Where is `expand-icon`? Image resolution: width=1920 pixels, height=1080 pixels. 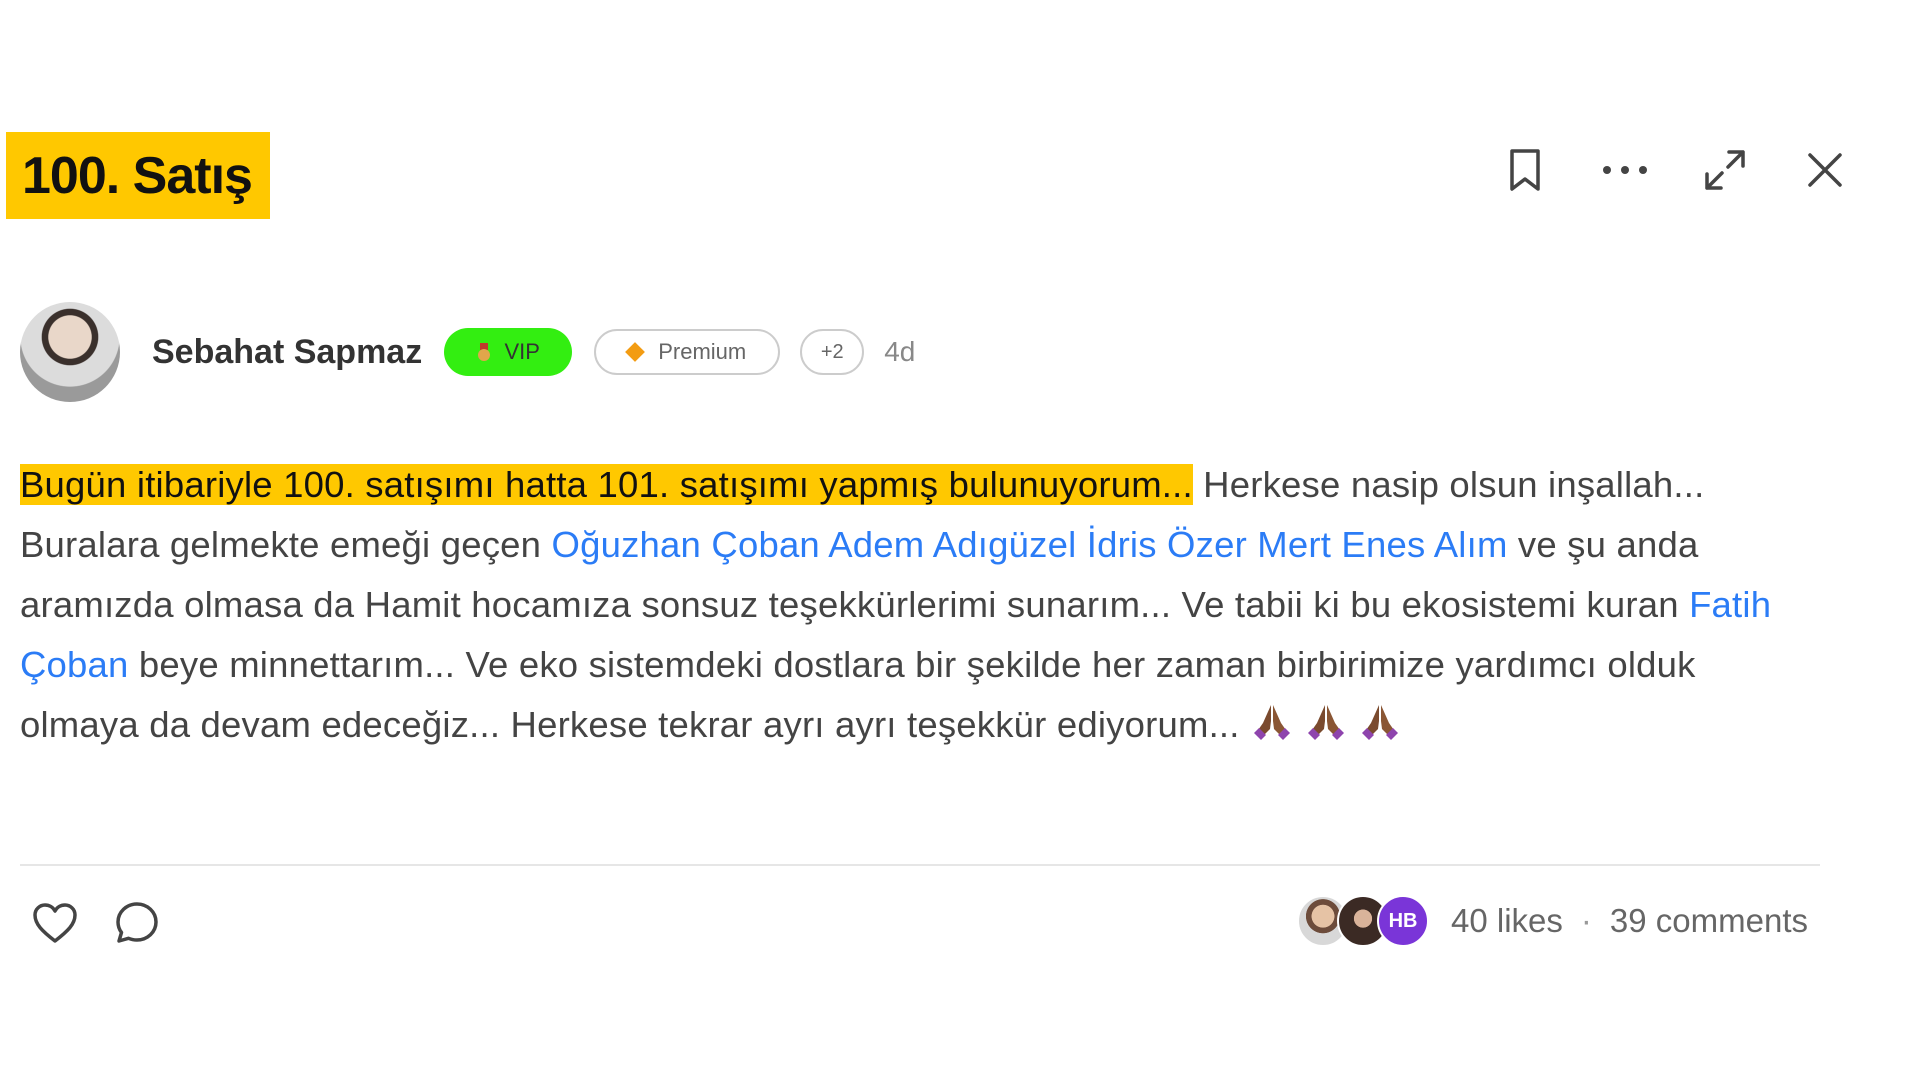 expand-icon is located at coordinates (1725, 170).